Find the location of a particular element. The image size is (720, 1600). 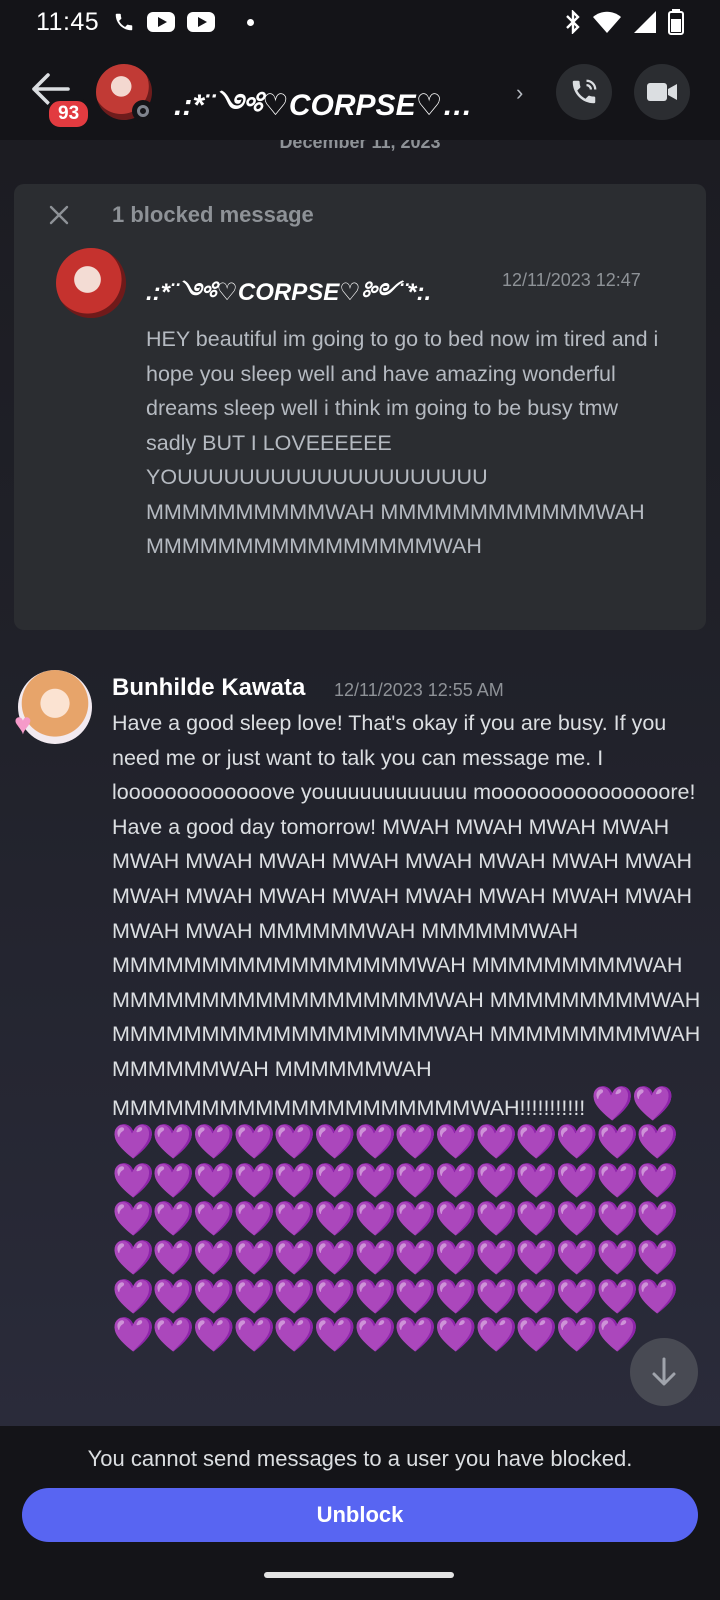

phone-icon is located at coordinates (124, 22).